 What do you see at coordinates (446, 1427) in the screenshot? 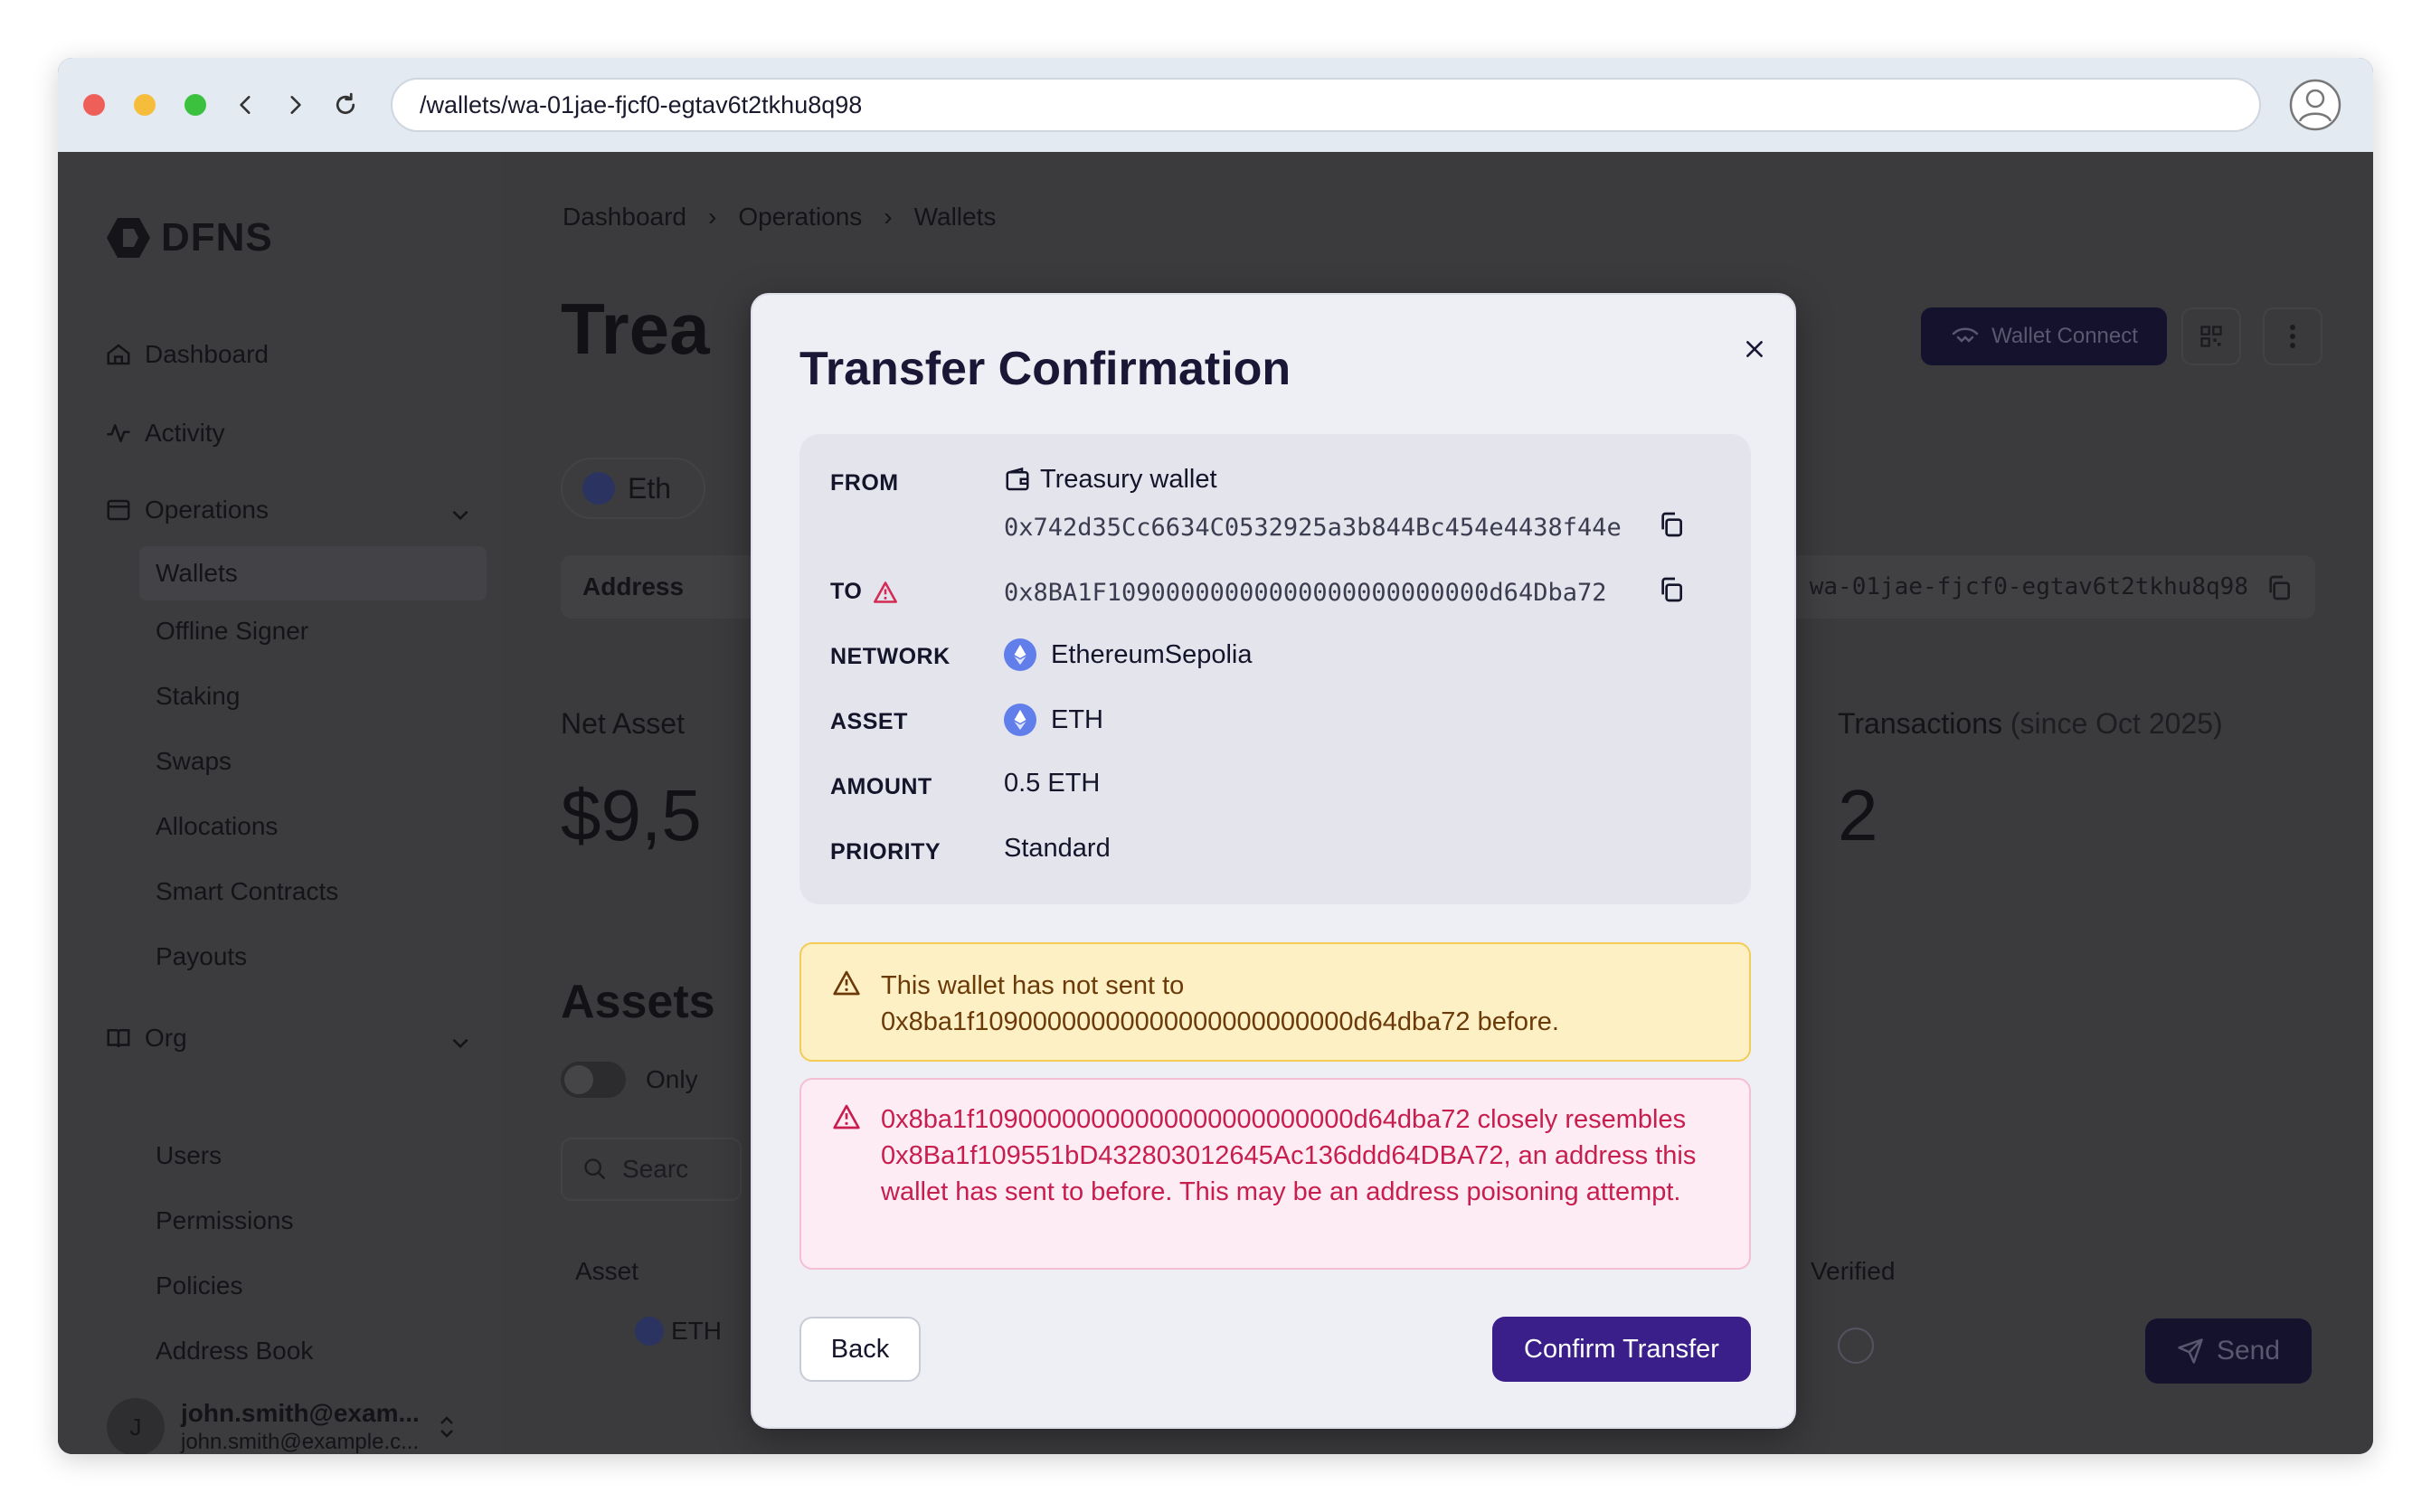
I see `chevron-up-down-icon` at bounding box center [446, 1427].